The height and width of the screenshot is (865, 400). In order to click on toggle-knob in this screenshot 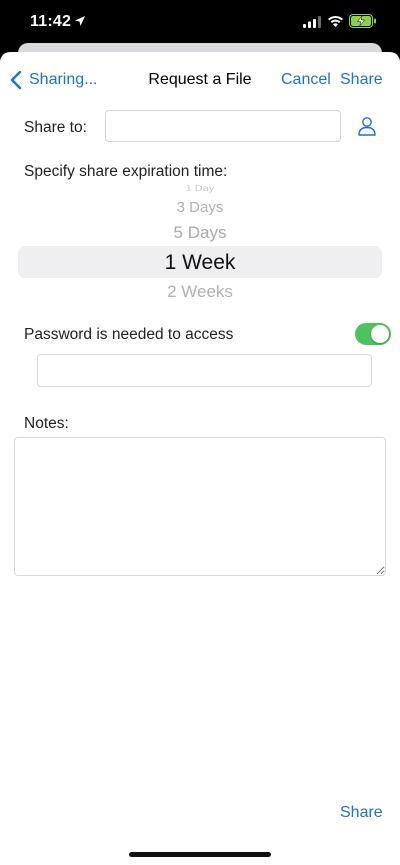, I will do `click(380, 334)`.